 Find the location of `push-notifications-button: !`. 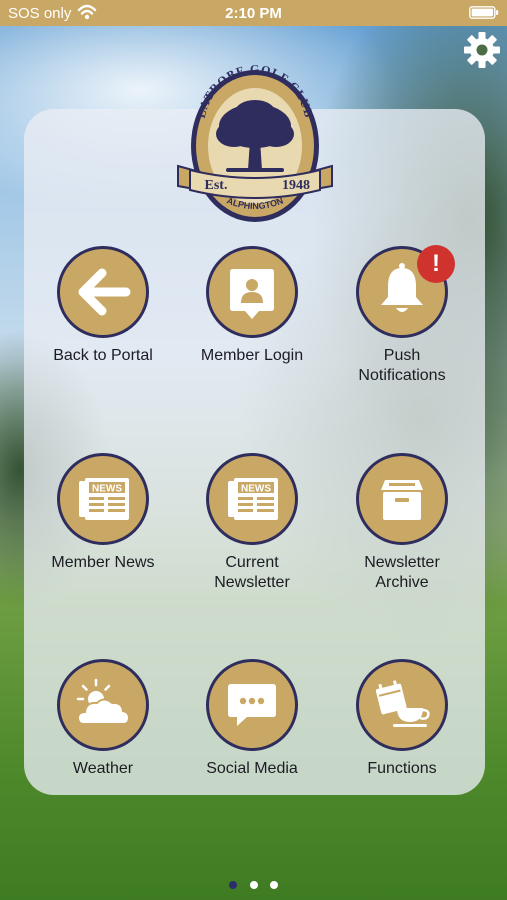

push-notifications-button: ! is located at coordinates (405, 291).